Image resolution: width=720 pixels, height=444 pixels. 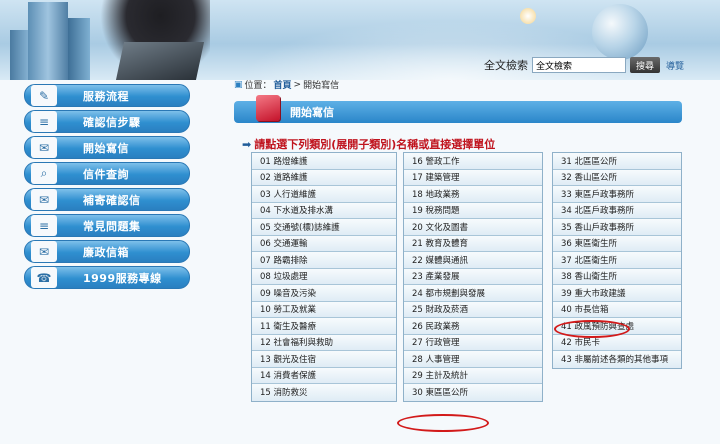 I want to click on category-item: 10 勞工及就業, so click(x=324, y=309).